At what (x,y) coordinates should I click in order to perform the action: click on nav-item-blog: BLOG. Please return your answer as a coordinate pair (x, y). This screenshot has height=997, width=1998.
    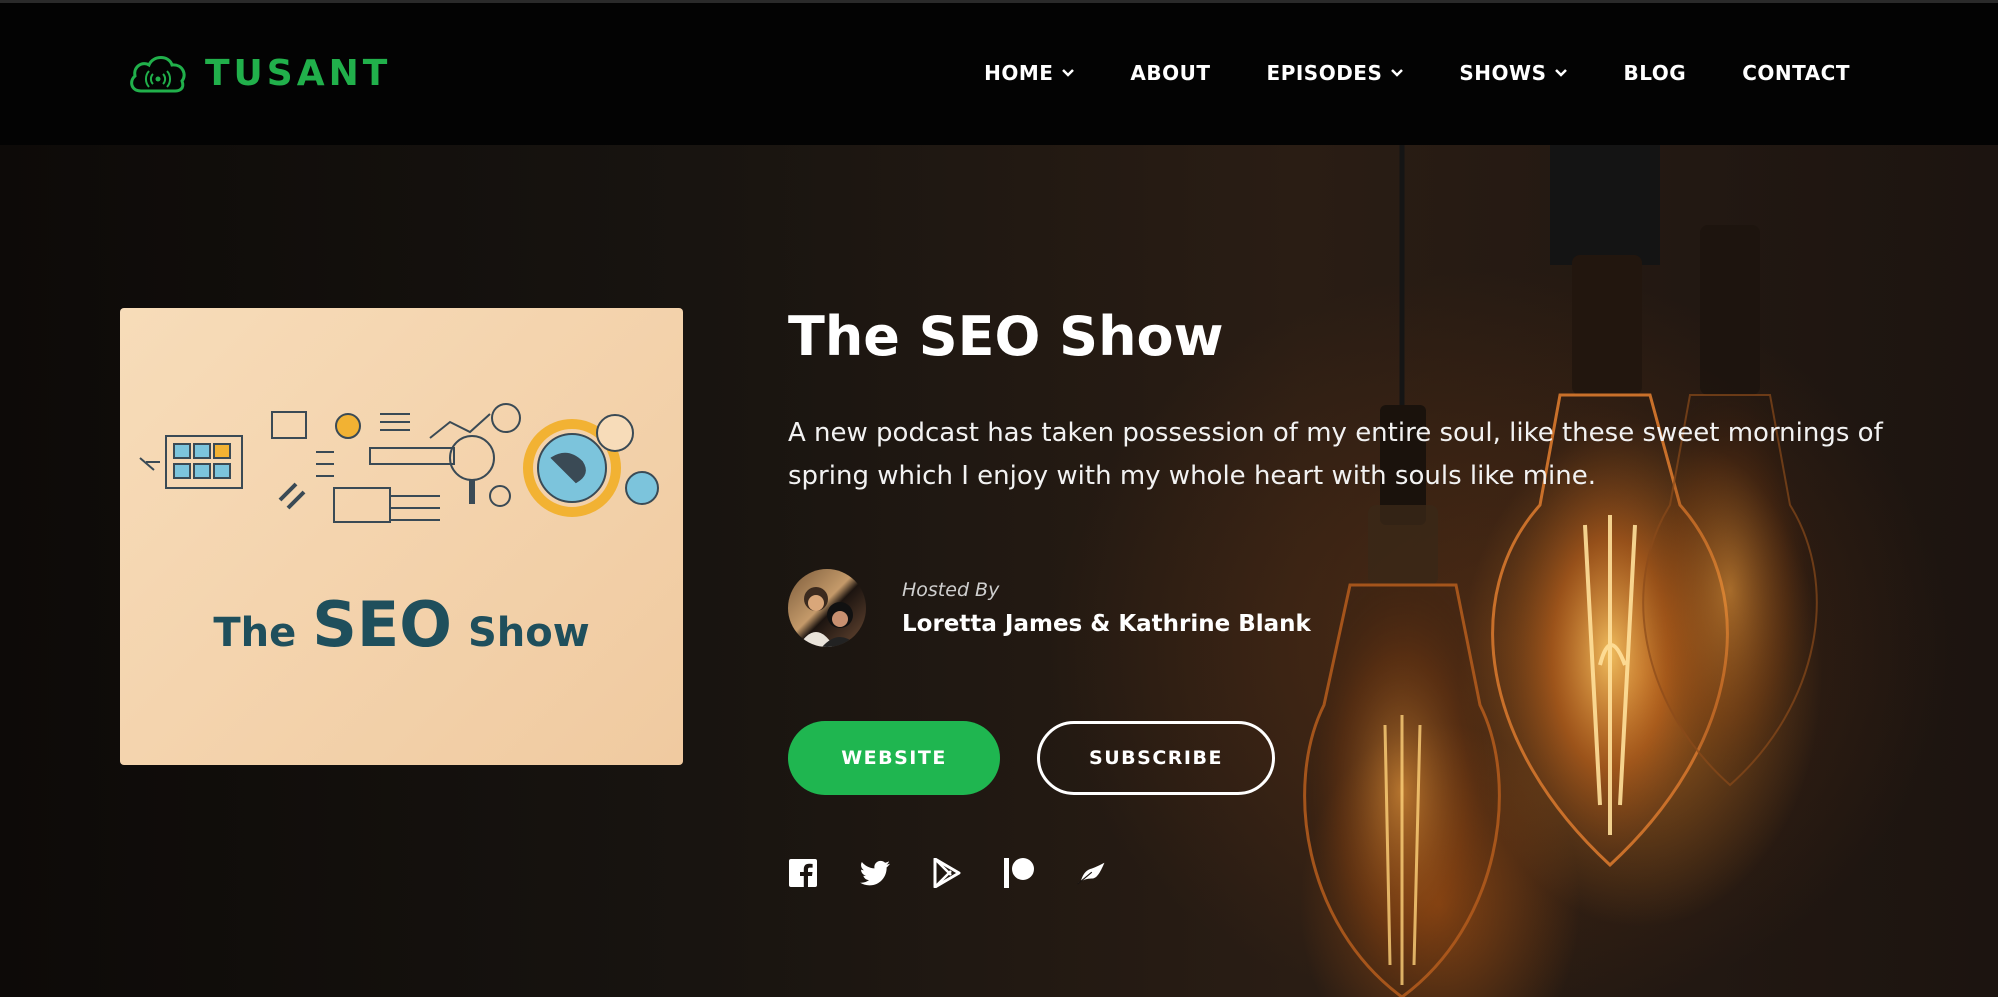
    Looking at the image, I should click on (1654, 73).